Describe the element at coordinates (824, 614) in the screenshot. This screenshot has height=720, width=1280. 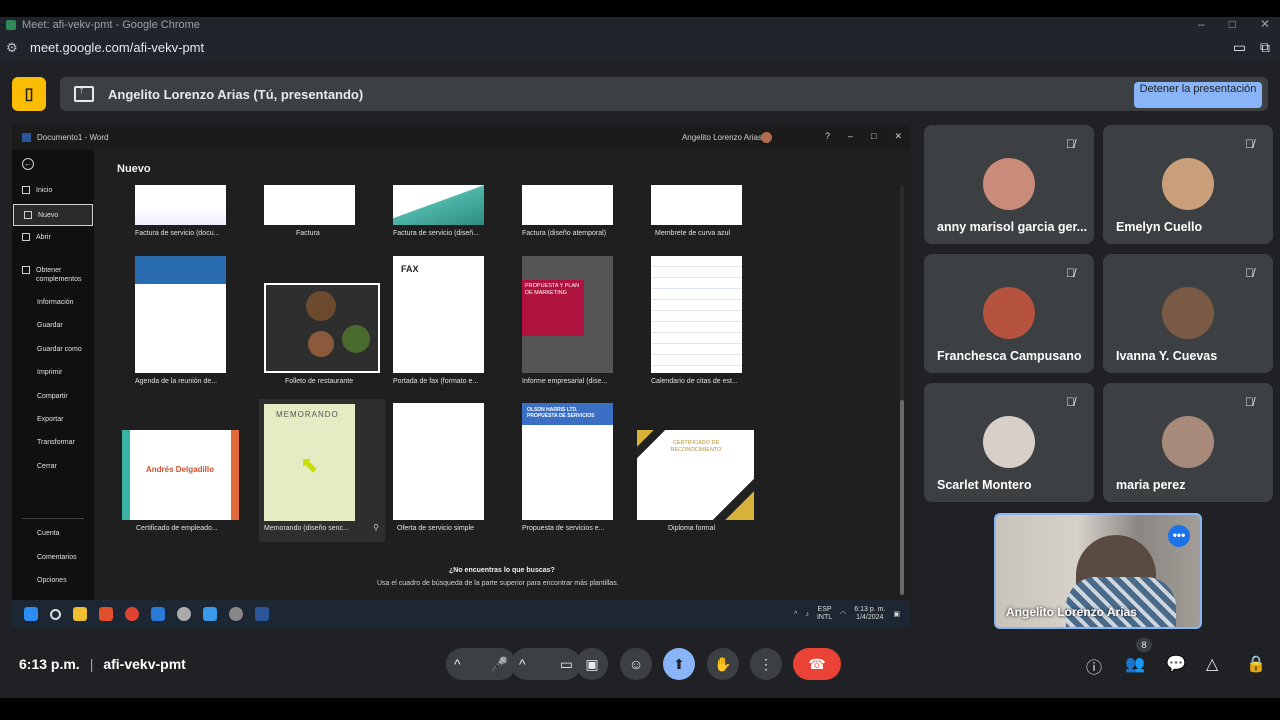
I see `input-language: ESP INTL` at that location.